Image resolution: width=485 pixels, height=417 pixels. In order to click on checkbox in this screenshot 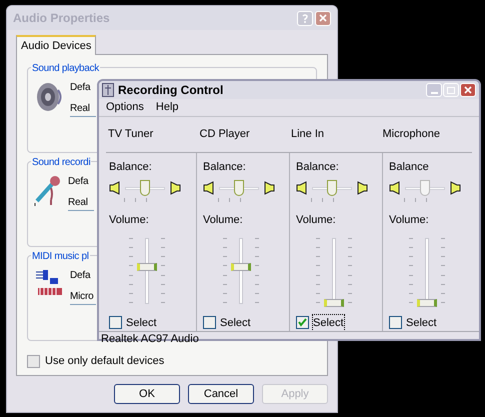, I will do `click(33, 361)`.